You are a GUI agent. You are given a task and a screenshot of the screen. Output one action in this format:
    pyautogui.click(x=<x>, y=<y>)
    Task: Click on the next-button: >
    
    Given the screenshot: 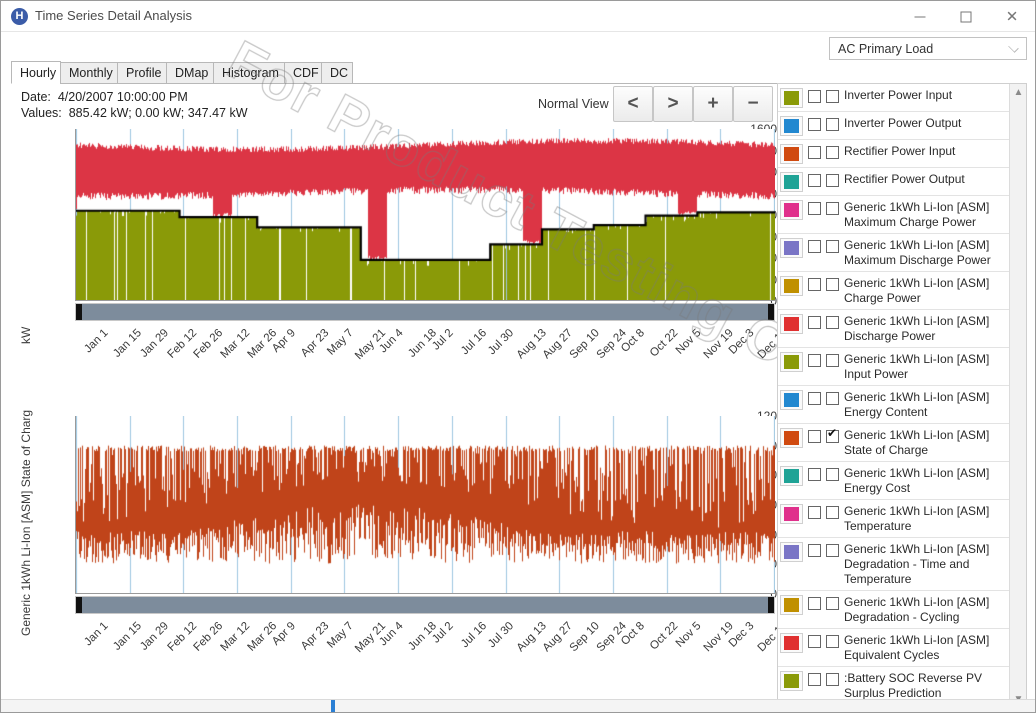 What is the action you would take?
    pyautogui.click(x=673, y=104)
    